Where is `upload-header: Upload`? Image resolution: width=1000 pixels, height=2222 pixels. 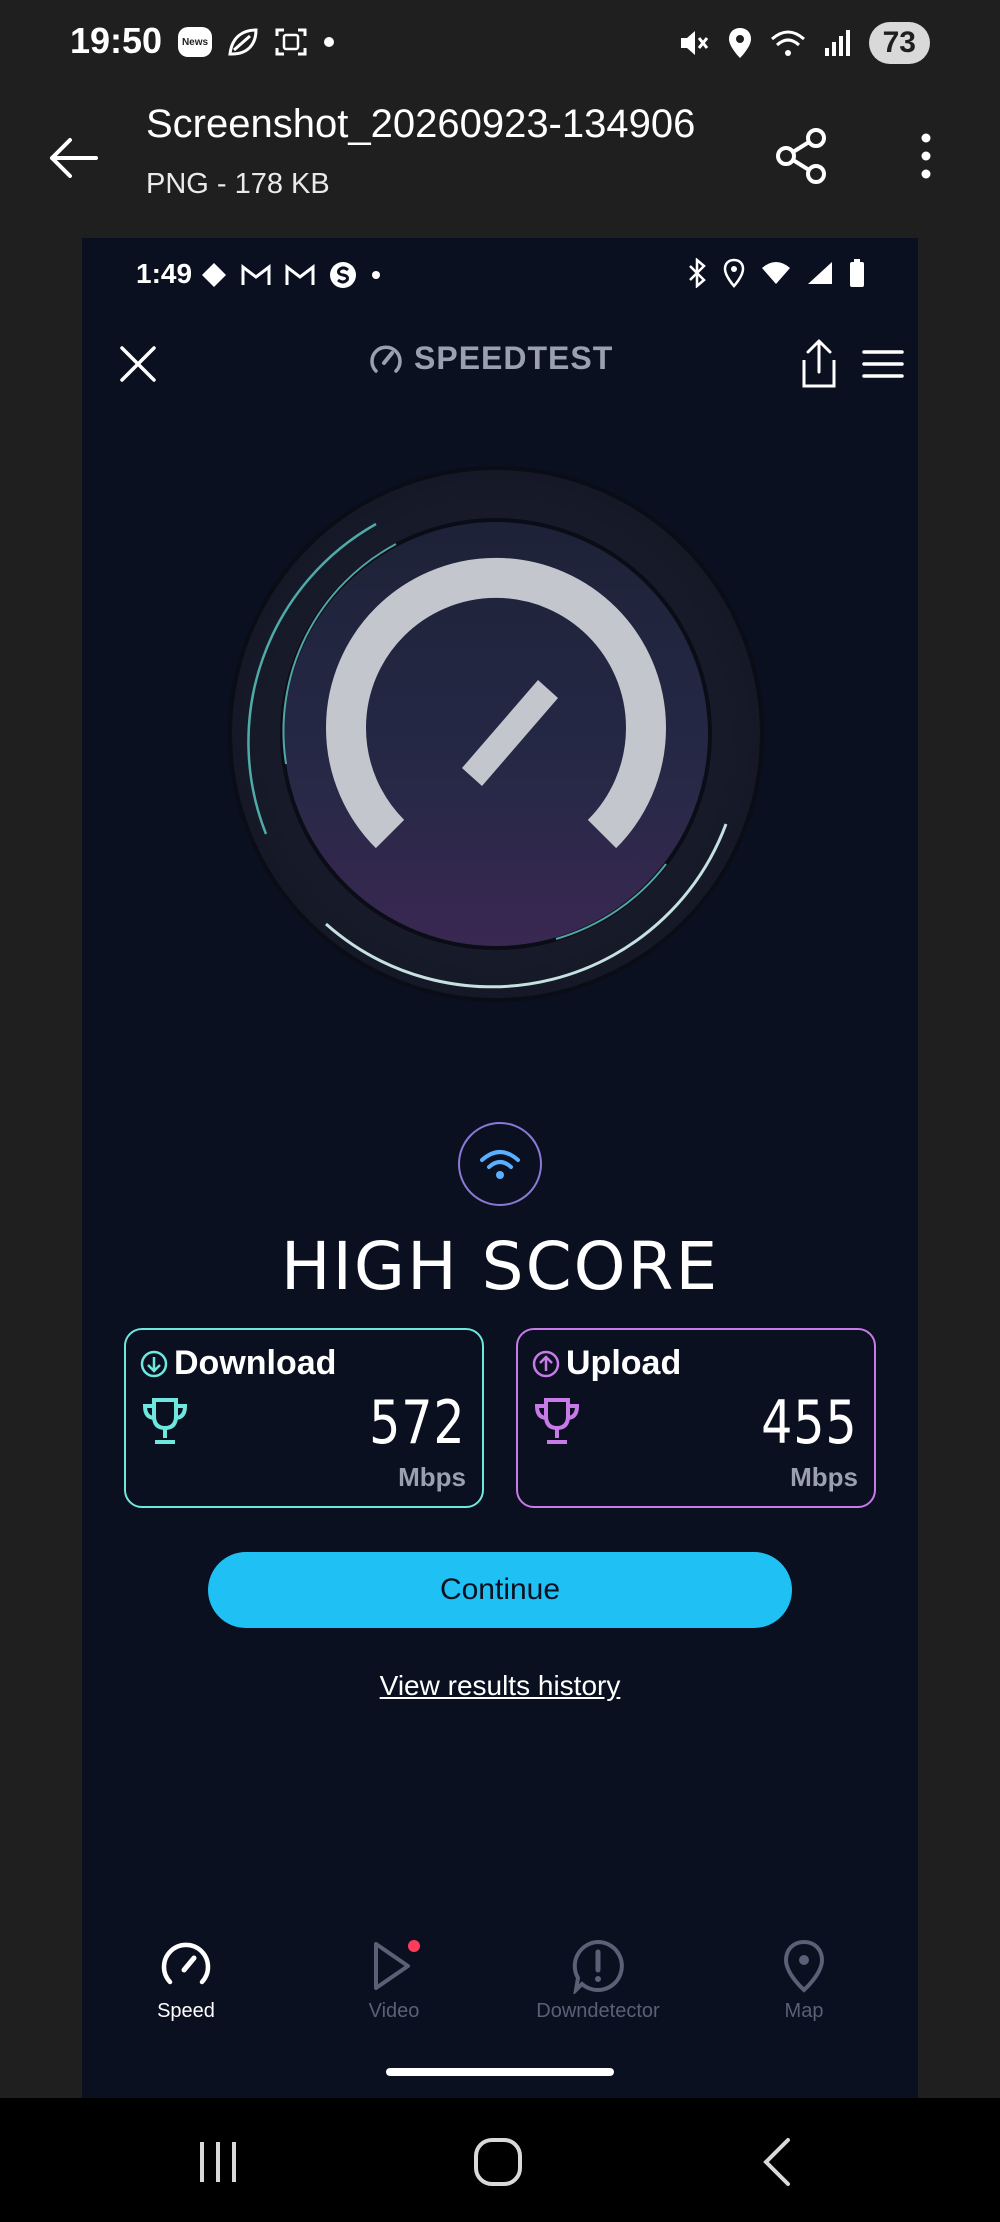 upload-header: Upload is located at coordinates (606, 1363).